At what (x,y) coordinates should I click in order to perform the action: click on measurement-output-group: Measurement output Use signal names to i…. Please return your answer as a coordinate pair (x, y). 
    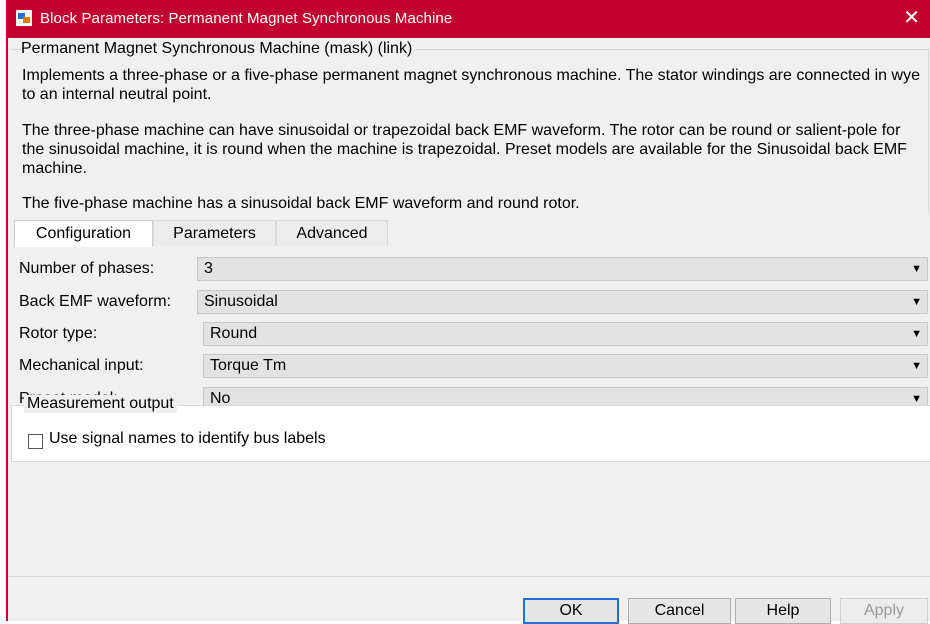
    Looking at the image, I should click on (470, 428).